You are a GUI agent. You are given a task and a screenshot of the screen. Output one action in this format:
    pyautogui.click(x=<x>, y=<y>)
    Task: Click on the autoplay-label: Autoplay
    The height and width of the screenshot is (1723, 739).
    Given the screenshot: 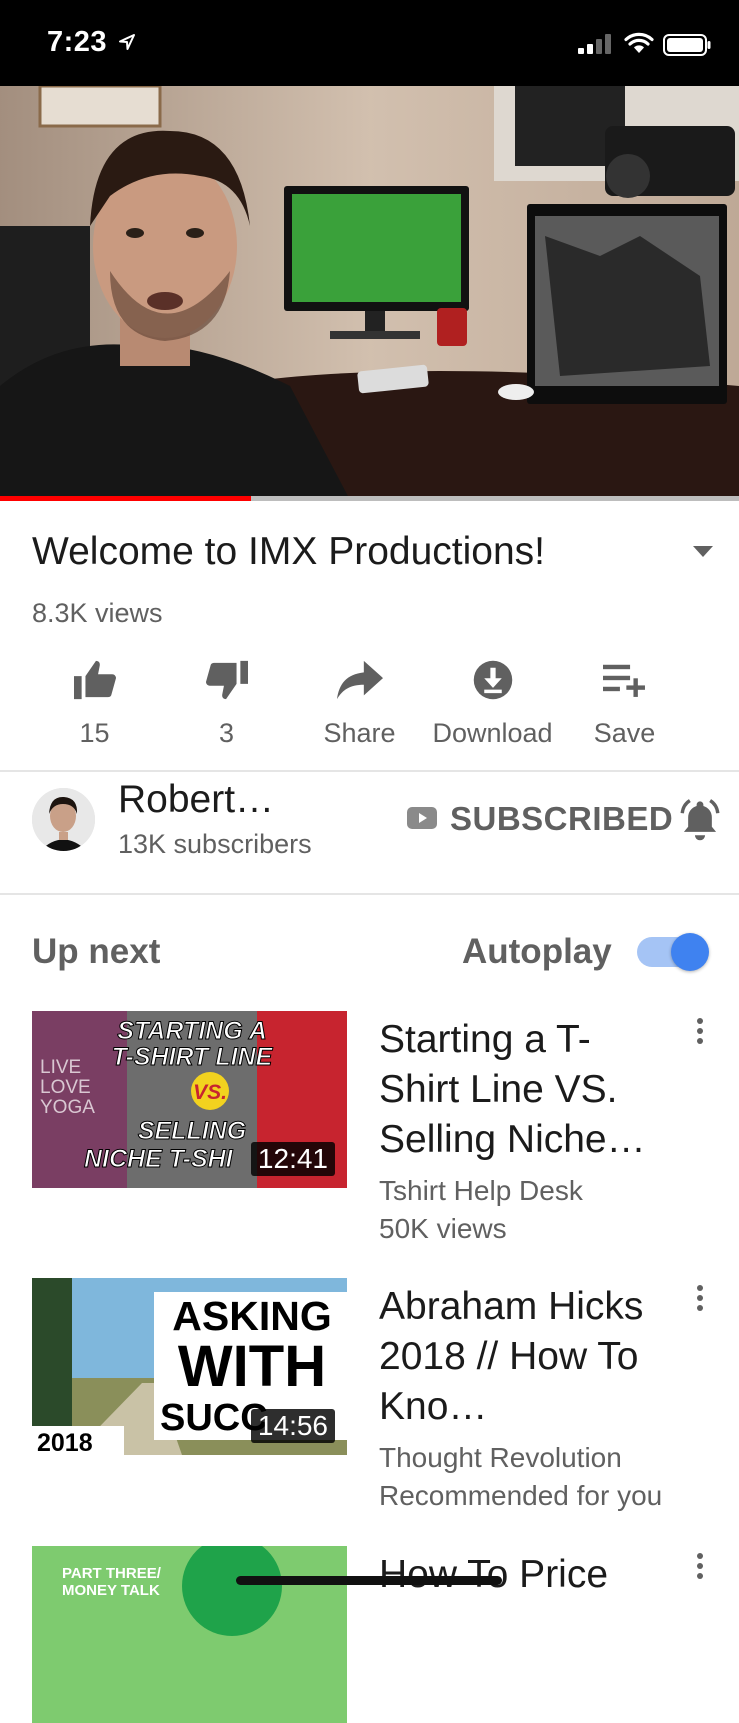 What is the action you would take?
    pyautogui.click(x=537, y=951)
    